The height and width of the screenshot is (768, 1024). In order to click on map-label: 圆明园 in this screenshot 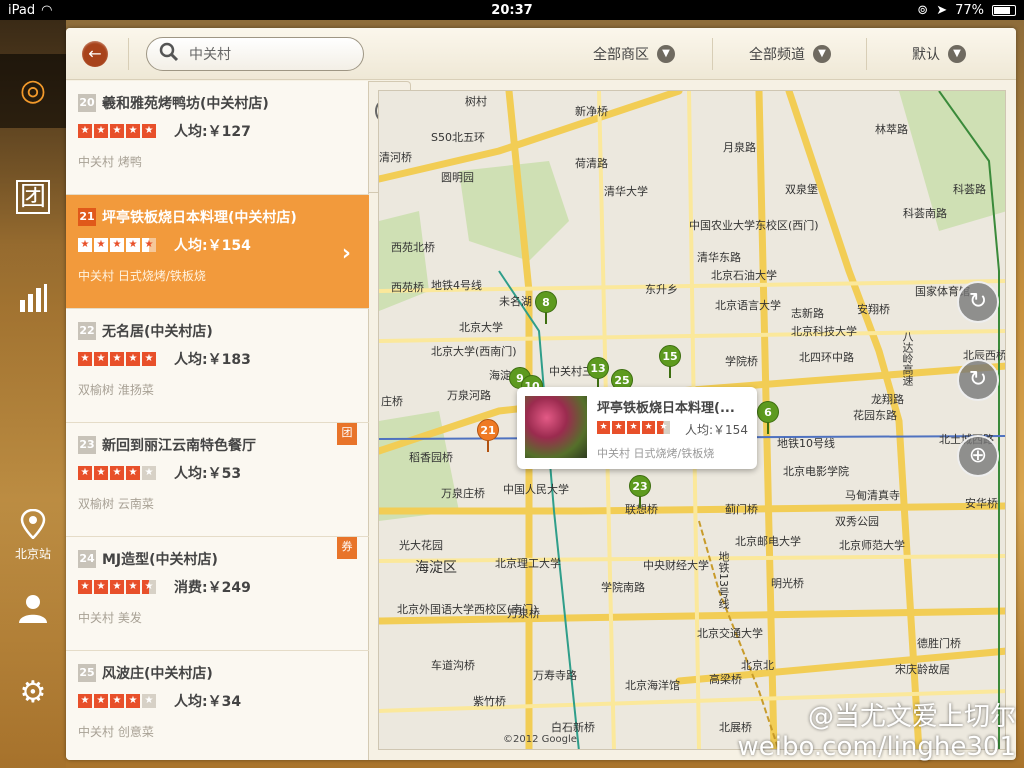, I will do `click(457, 177)`.